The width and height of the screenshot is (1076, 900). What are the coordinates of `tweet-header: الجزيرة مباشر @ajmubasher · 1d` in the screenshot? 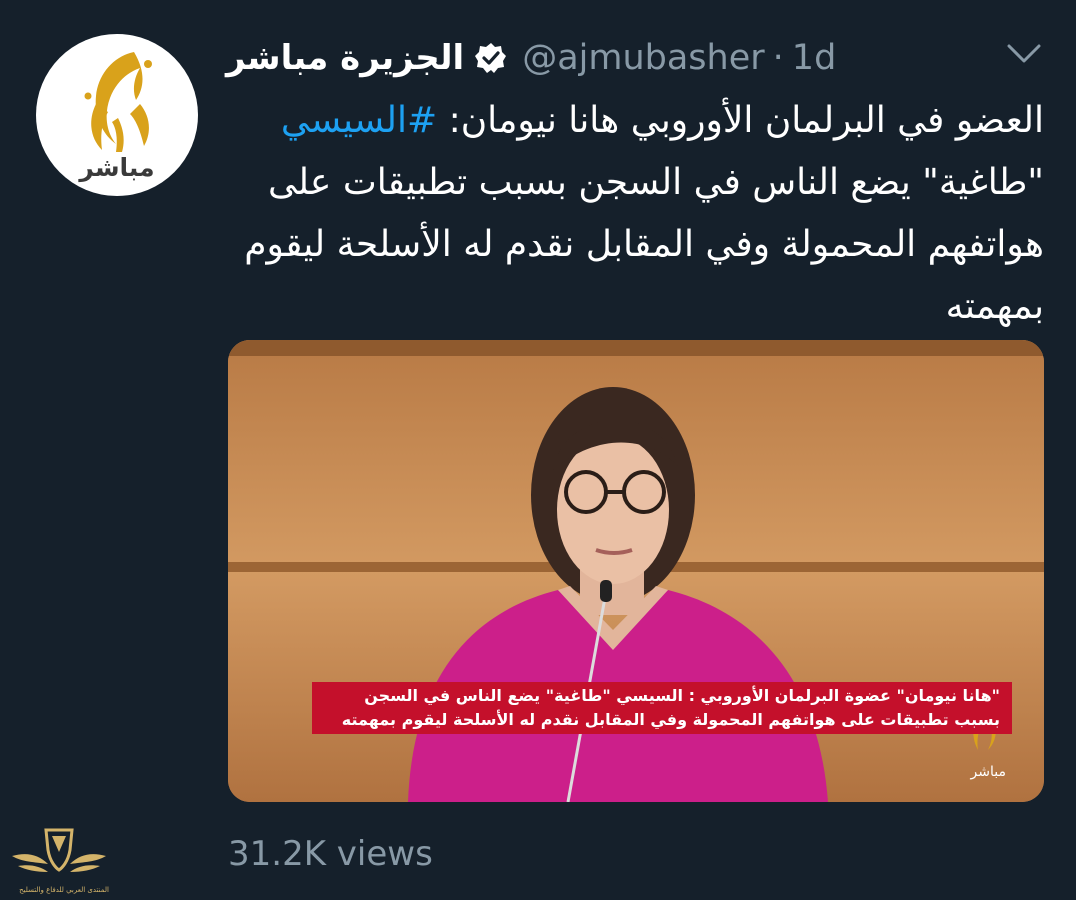 It's located at (641, 58).